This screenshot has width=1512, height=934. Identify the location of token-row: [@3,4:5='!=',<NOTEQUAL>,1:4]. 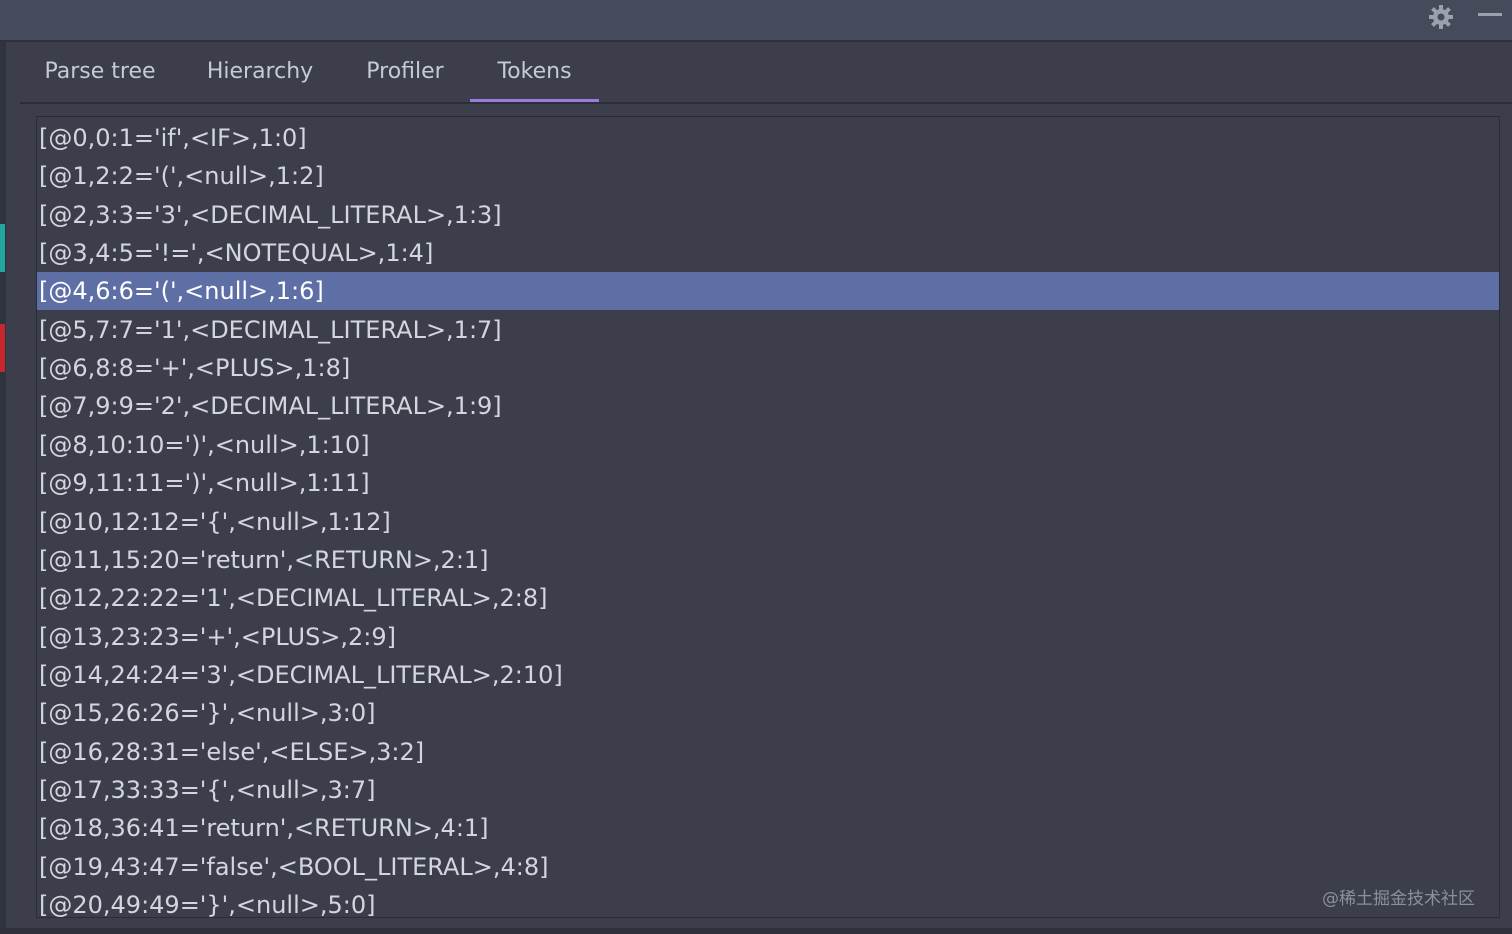
(768, 253).